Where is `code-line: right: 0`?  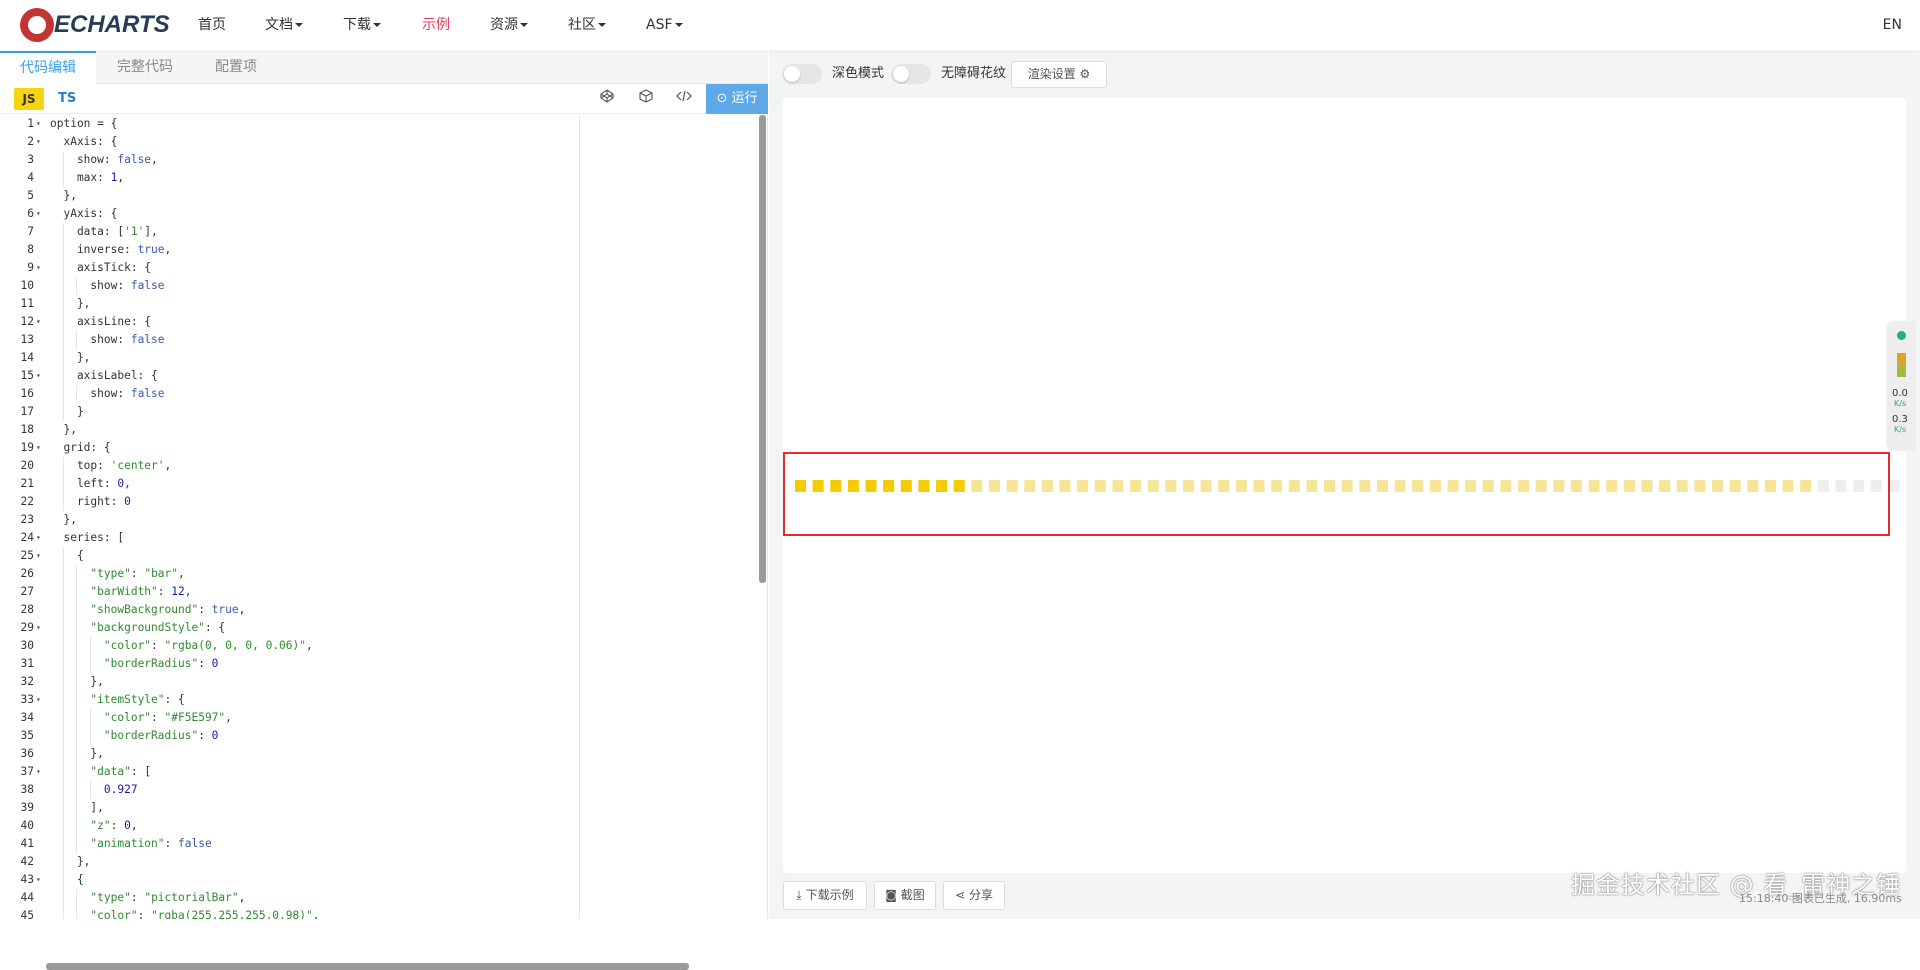 code-line: right: 0 is located at coordinates (90, 501).